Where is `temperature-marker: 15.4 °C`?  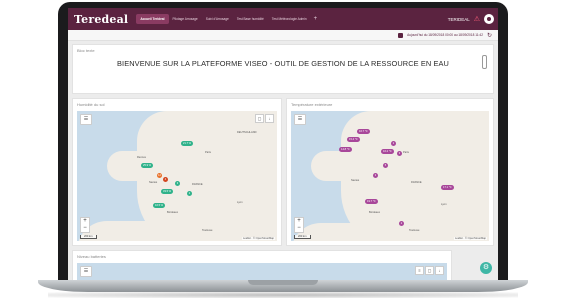
temperature-marker: 15.4 °C is located at coordinates (353, 139).